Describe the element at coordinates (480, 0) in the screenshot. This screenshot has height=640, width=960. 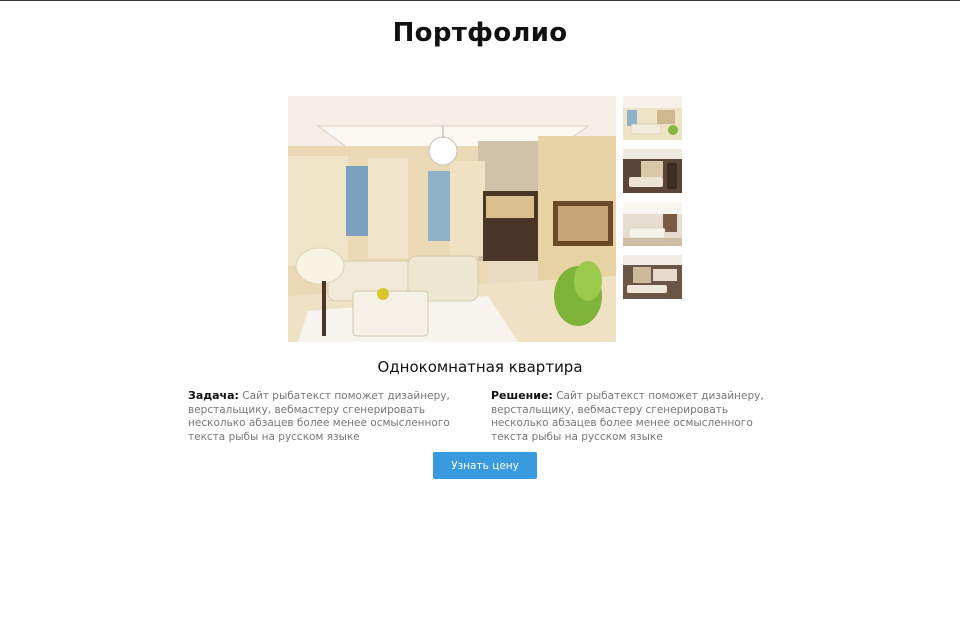
I see `top-divider` at that location.